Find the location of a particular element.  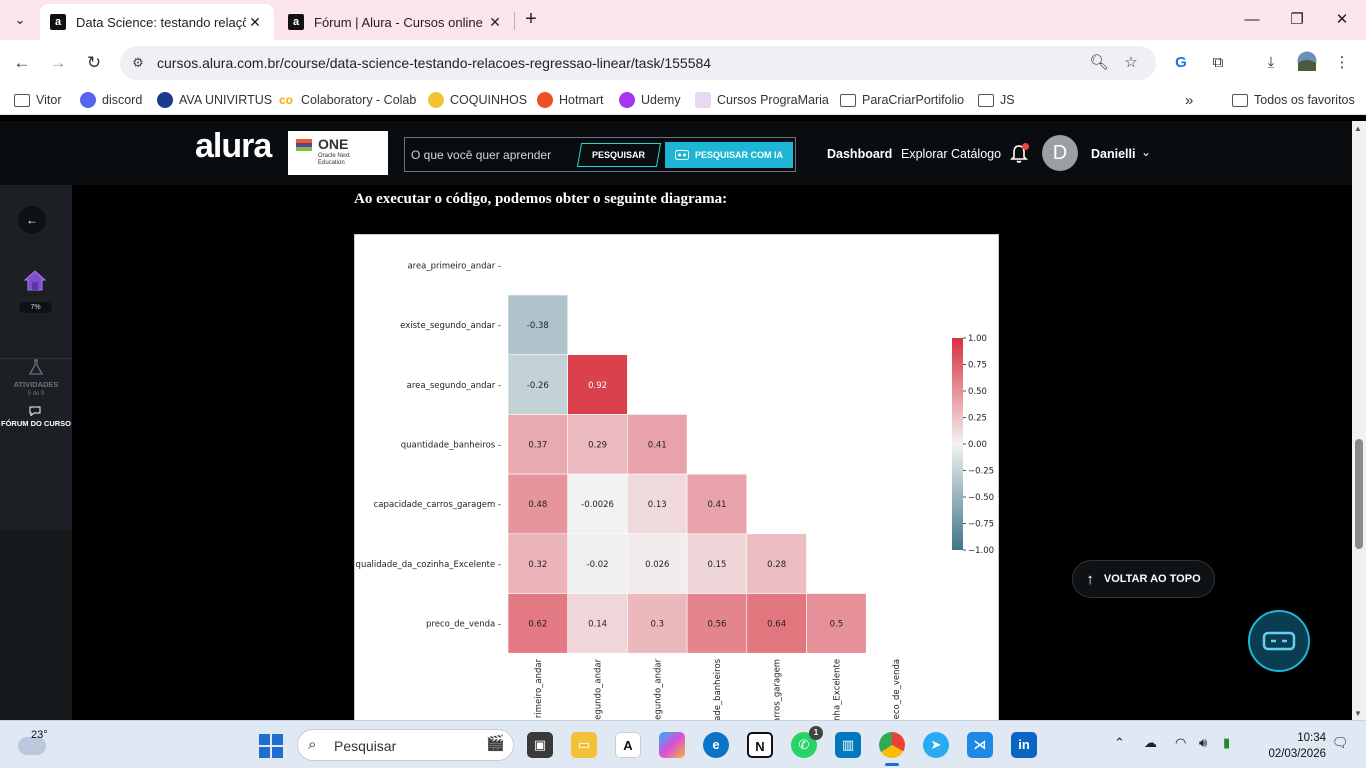

download-icon: ⤓ is located at coordinates (1271, 63).